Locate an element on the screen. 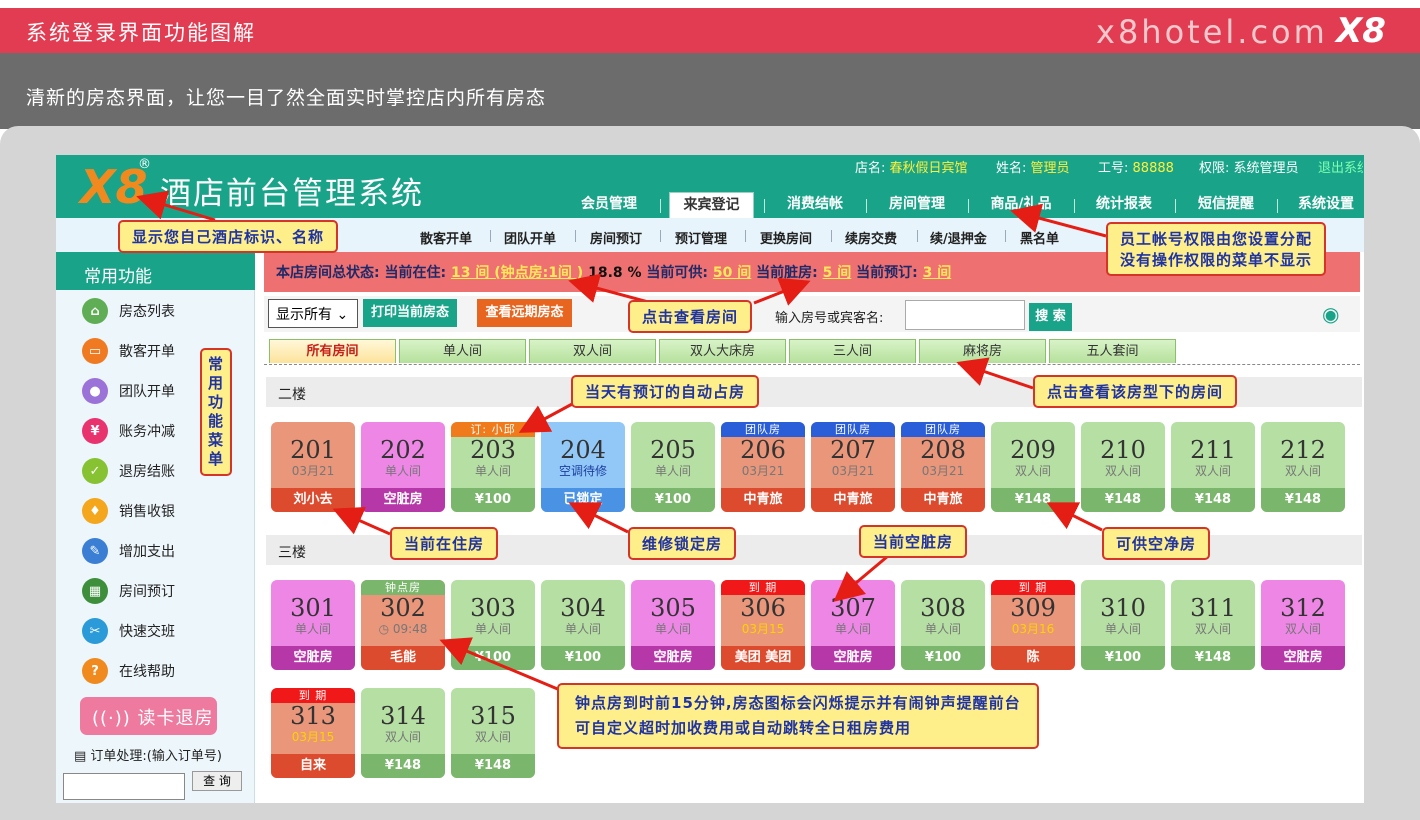  annotation-clean: 可供空净房 is located at coordinates (1156, 543).